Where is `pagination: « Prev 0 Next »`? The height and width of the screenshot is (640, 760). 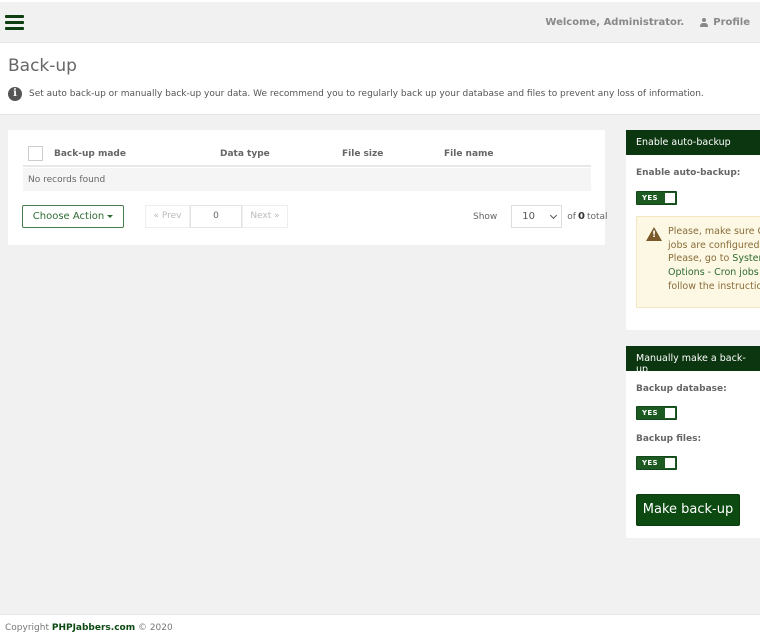
pagination: « Prev 0 Next » is located at coordinates (216, 216).